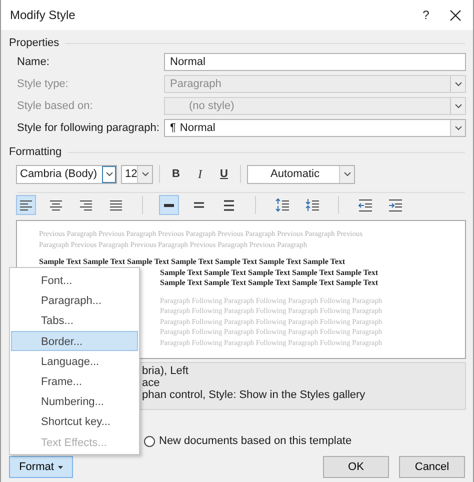  Describe the element at coordinates (169, 205) in the screenshot. I see `single-spacing-icon` at that location.